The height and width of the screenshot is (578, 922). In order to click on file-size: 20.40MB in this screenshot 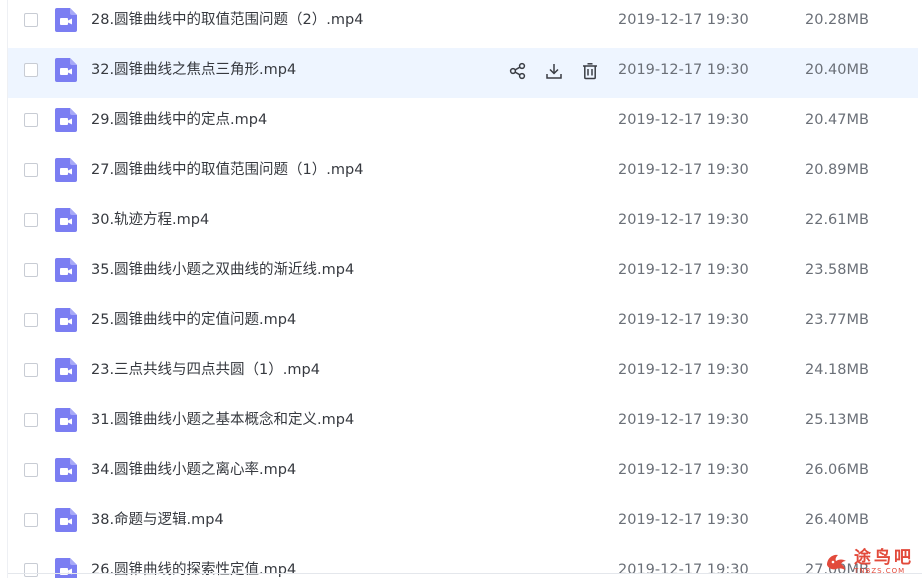, I will do `click(837, 70)`.